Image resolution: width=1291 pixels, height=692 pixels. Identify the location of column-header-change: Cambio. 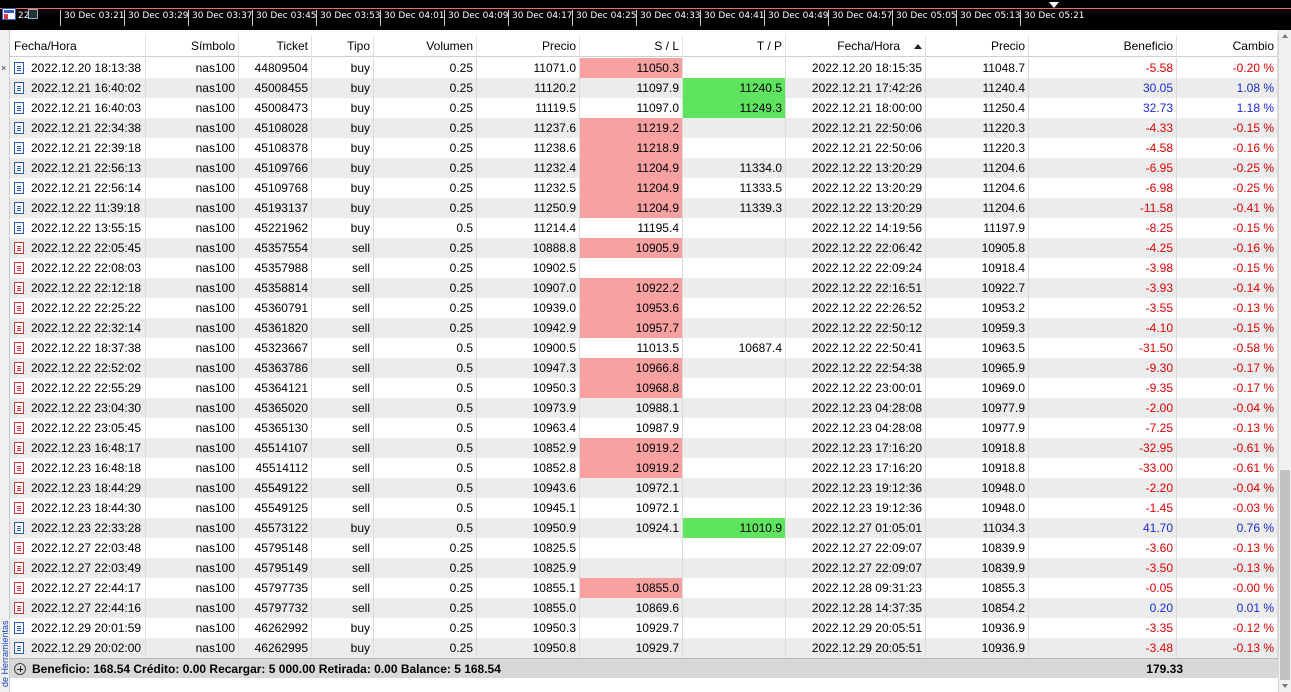
(1227, 45).